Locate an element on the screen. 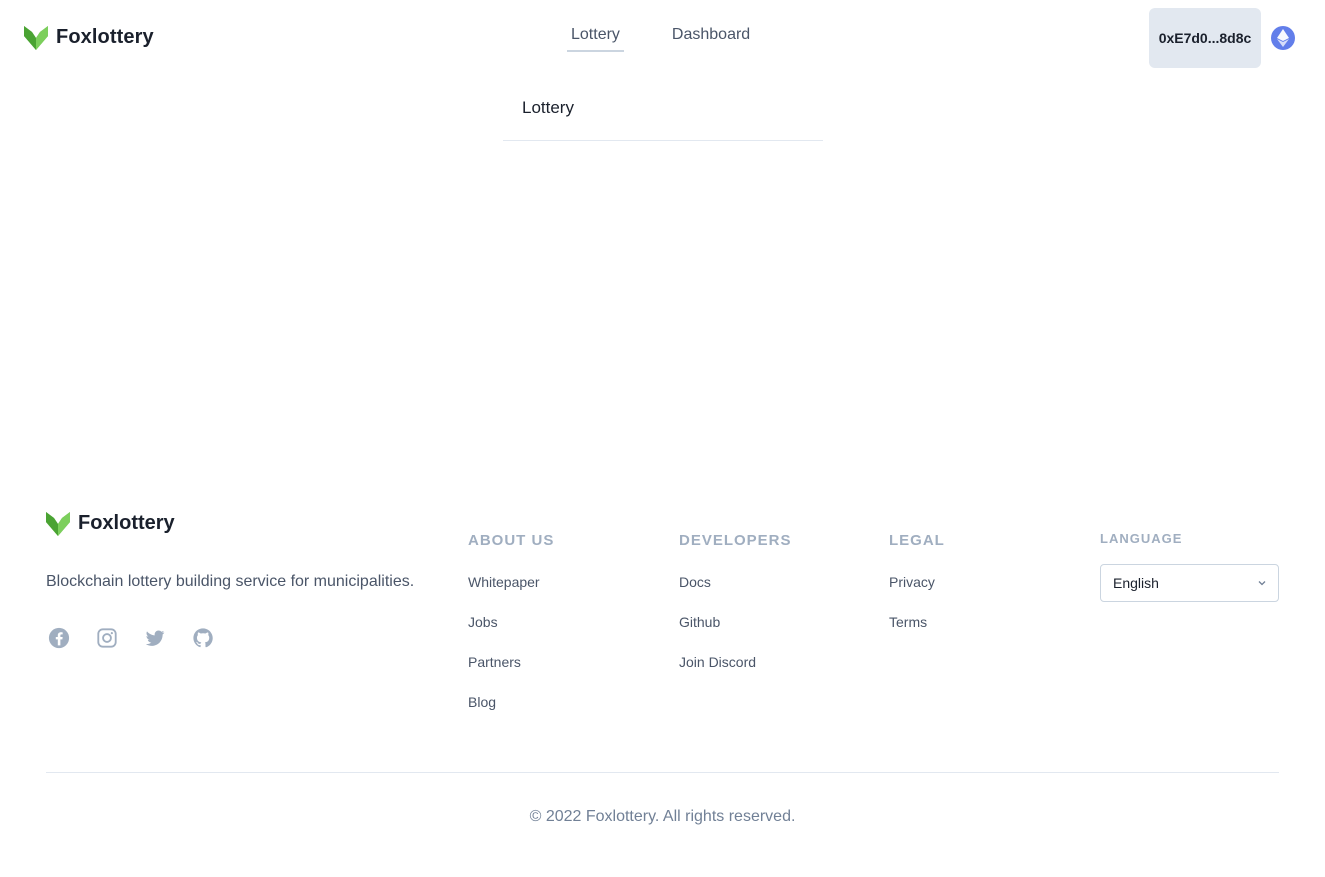 The width and height of the screenshot is (1325, 877). footer-link-jobs: Jobs is located at coordinates (511, 622).